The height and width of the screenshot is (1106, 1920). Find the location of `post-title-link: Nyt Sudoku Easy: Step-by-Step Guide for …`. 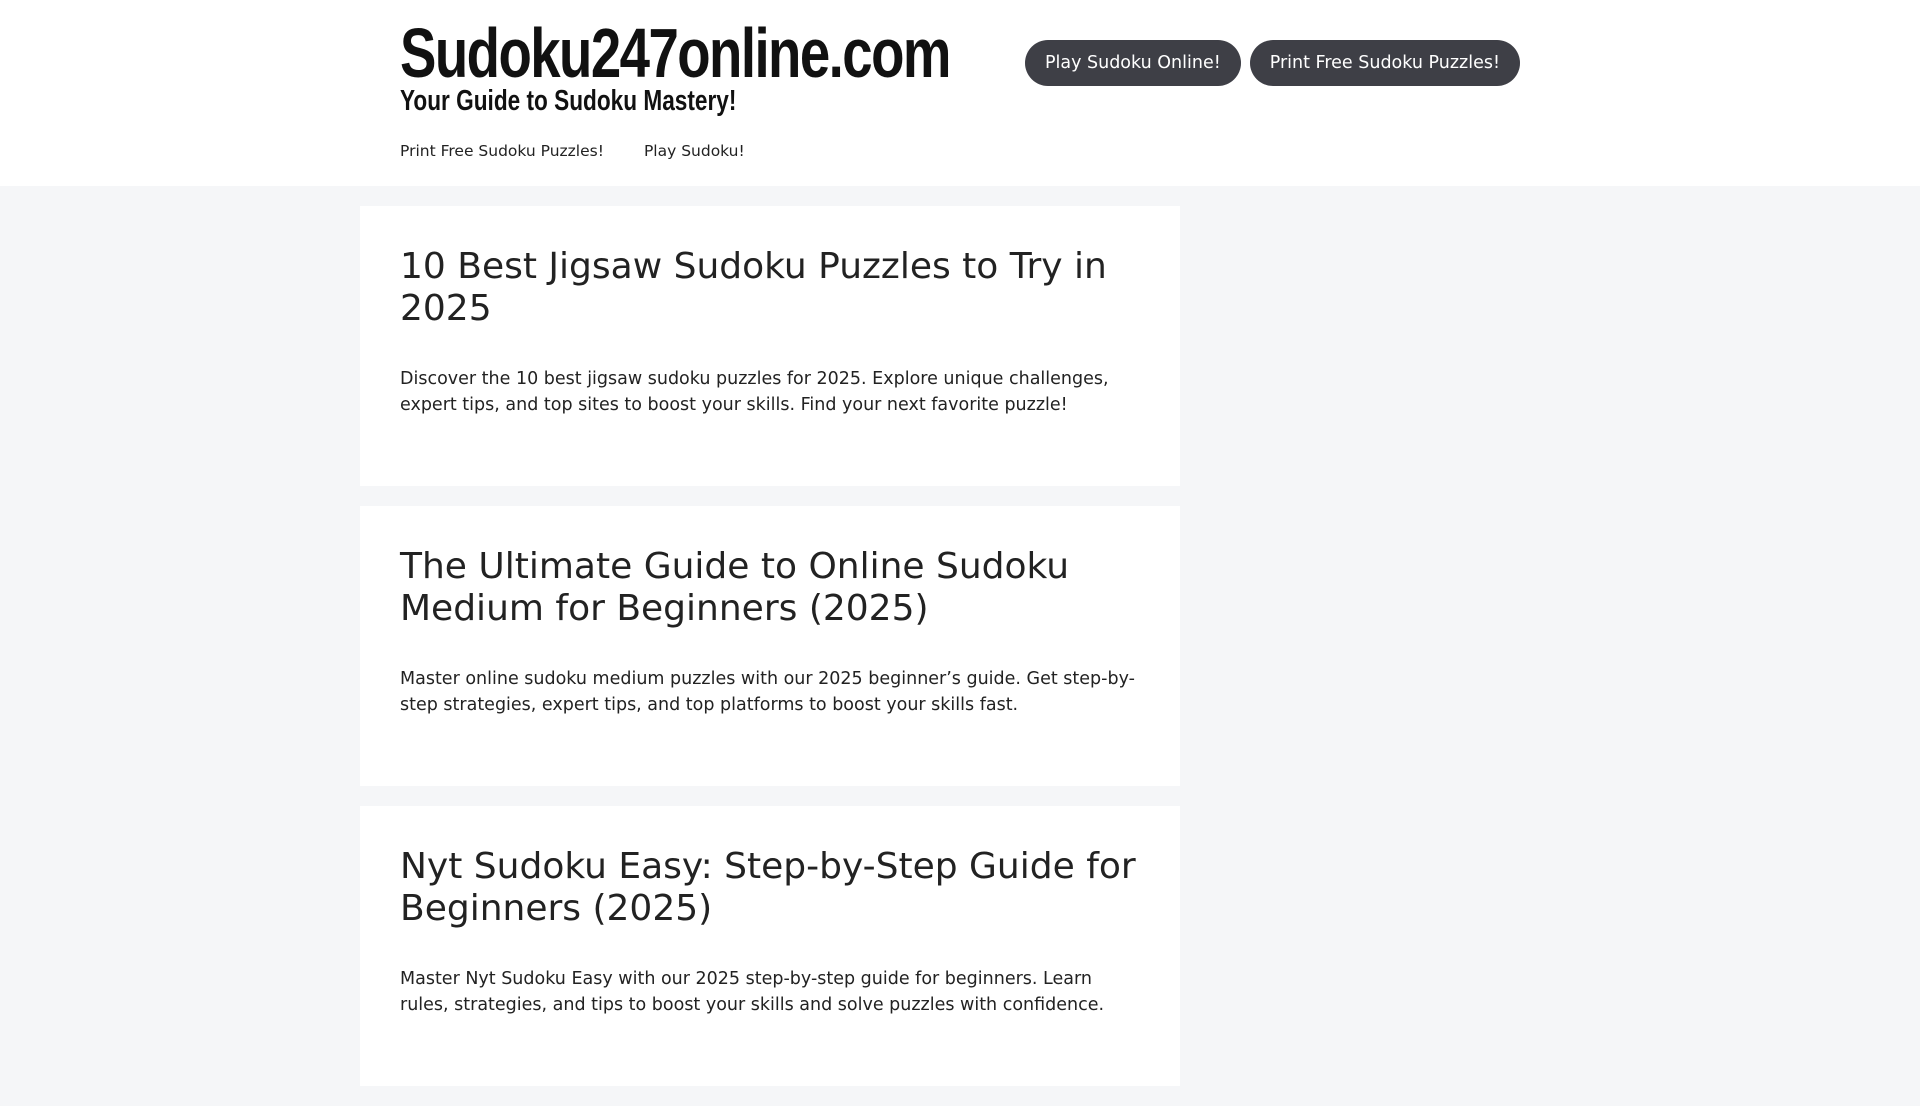

post-title-link: Nyt Sudoku Easy: Step-by-Step Guide for … is located at coordinates (770, 888).